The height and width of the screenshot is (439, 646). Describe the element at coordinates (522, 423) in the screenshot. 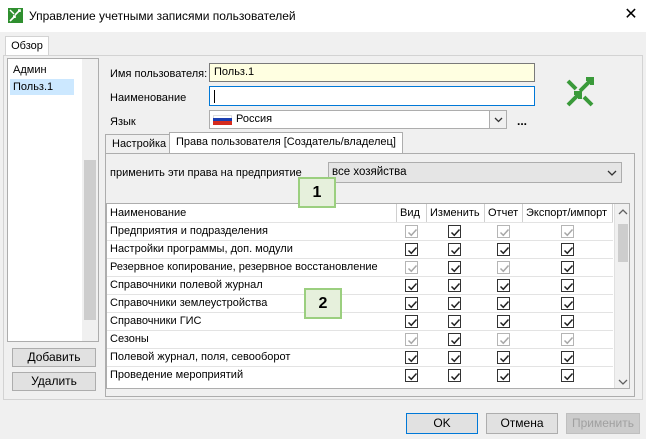

I see `cancel-button: Отмена` at that location.